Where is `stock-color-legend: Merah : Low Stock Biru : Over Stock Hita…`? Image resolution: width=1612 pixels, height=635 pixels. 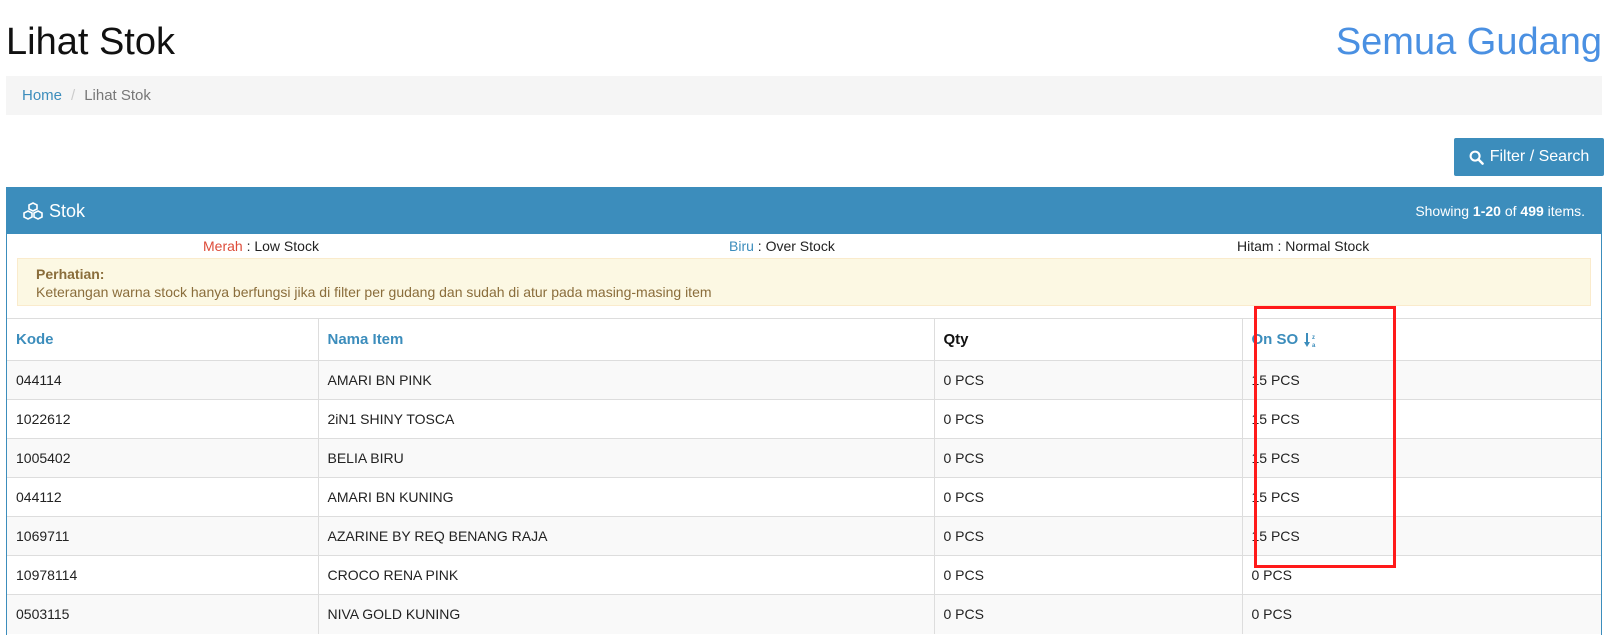 stock-color-legend: Merah : Low Stock Biru : Over Stock Hita… is located at coordinates (804, 246).